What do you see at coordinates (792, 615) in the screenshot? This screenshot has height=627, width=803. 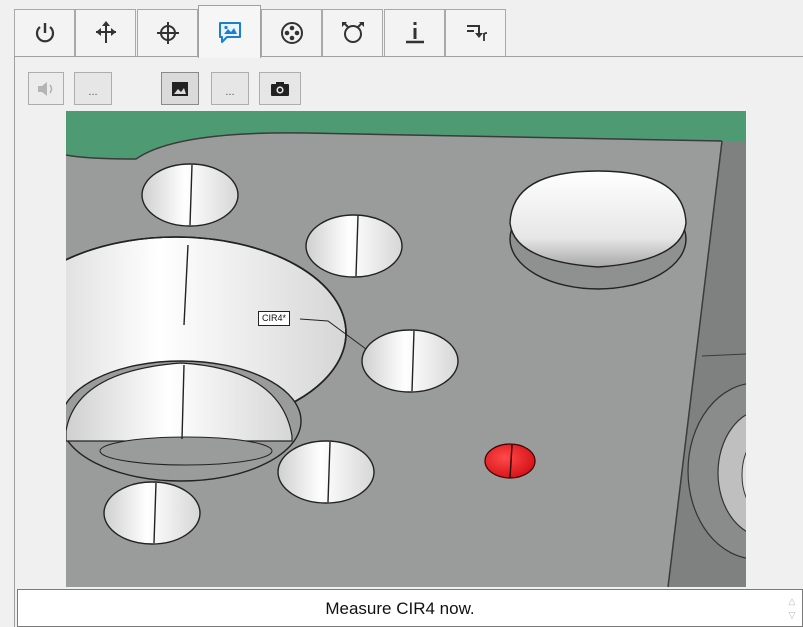 I see `scroll-down-icon: ▽` at bounding box center [792, 615].